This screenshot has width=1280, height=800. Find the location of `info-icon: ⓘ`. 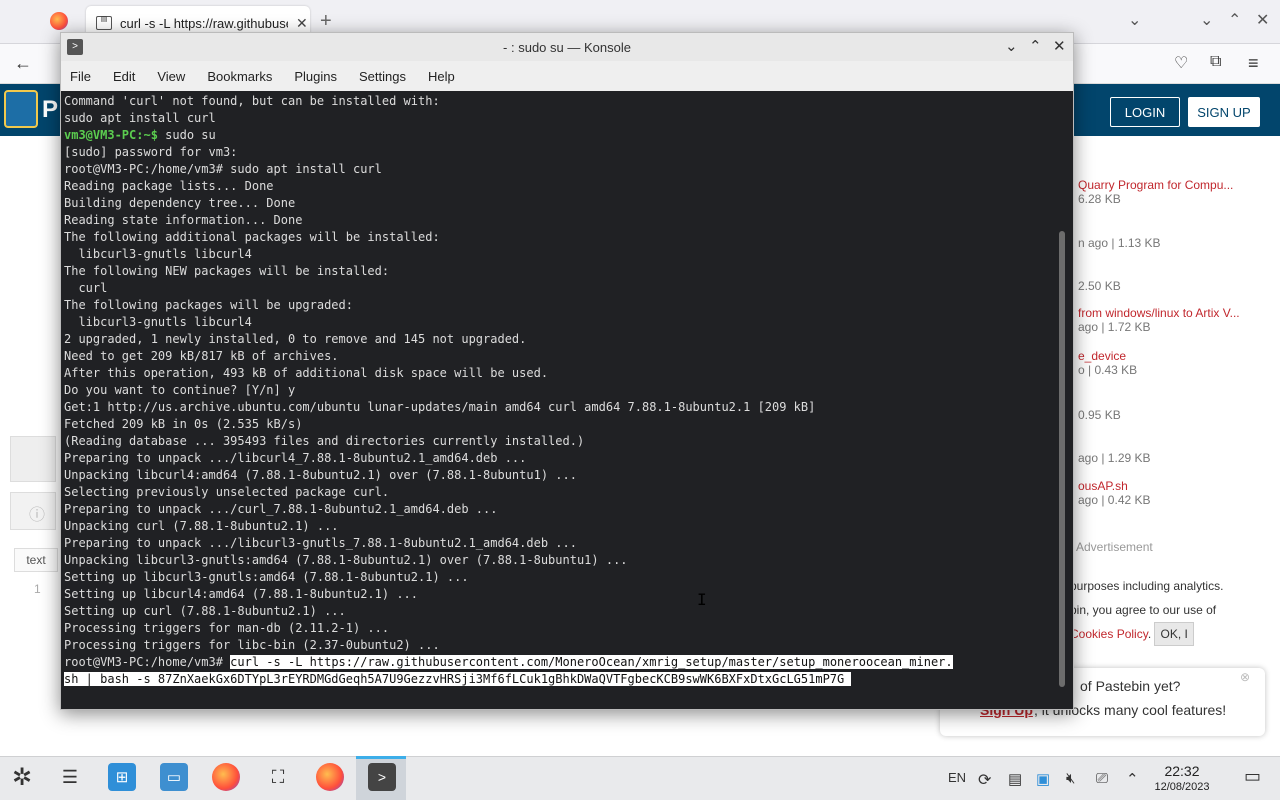

info-icon: ⓘ is located at coordinates (37, 515).